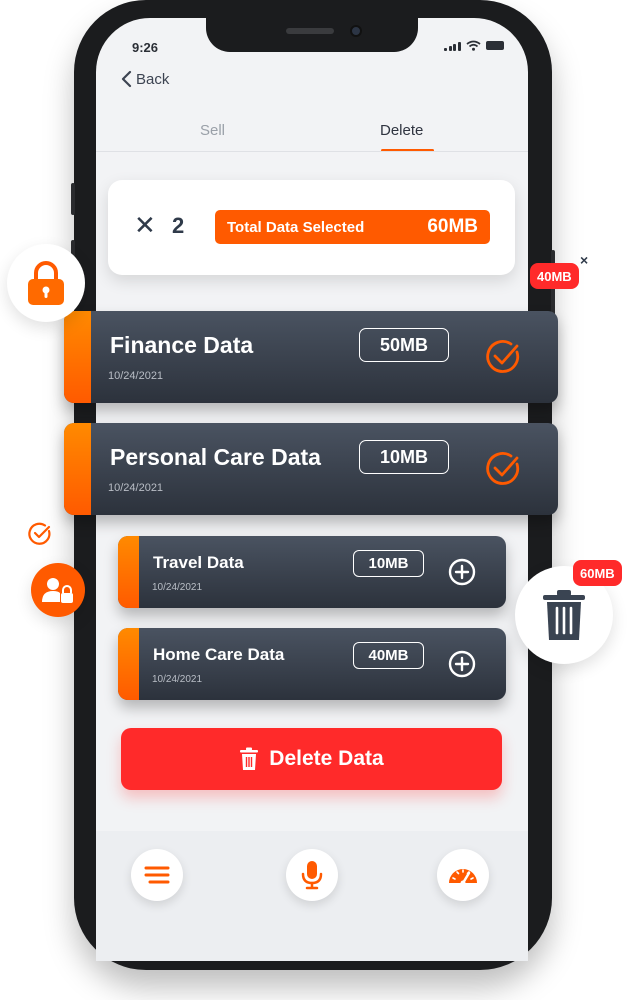 The height and width of the screenshot is (1000, 630). I want to click on chevron-left-icon, so click(126, 79).